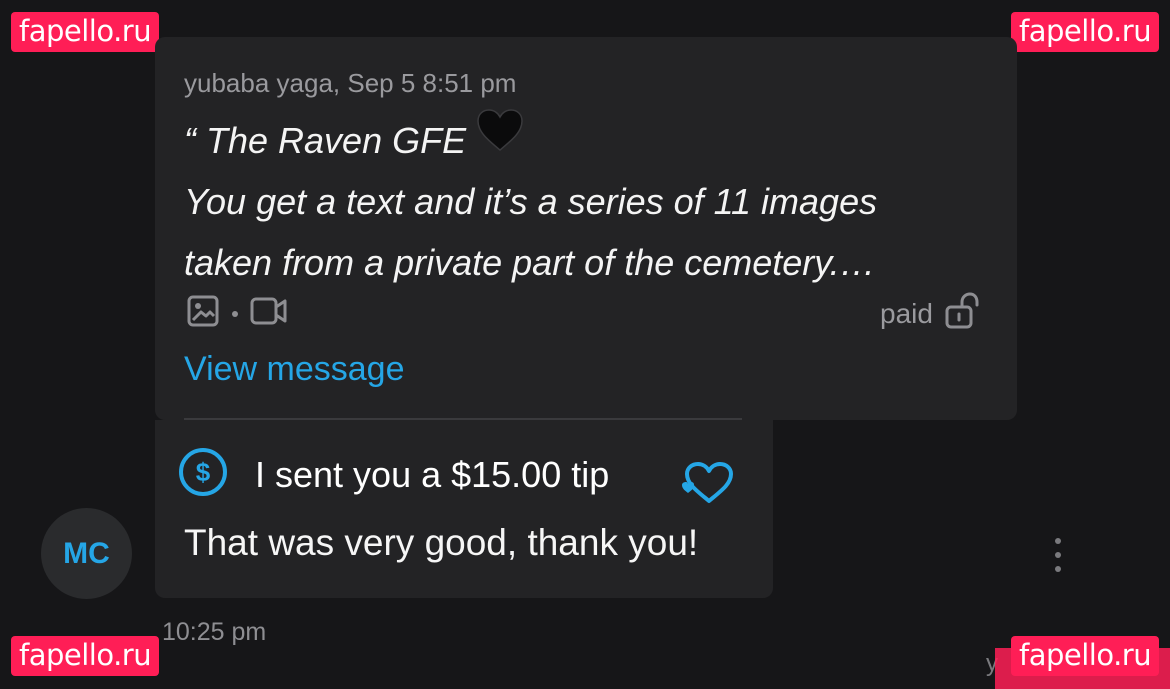 The height and width of the screenshot is (689, 1170). Describe the element at coordinates (500, 139) in the screenshot. I see `black-heart-icon` at that location.